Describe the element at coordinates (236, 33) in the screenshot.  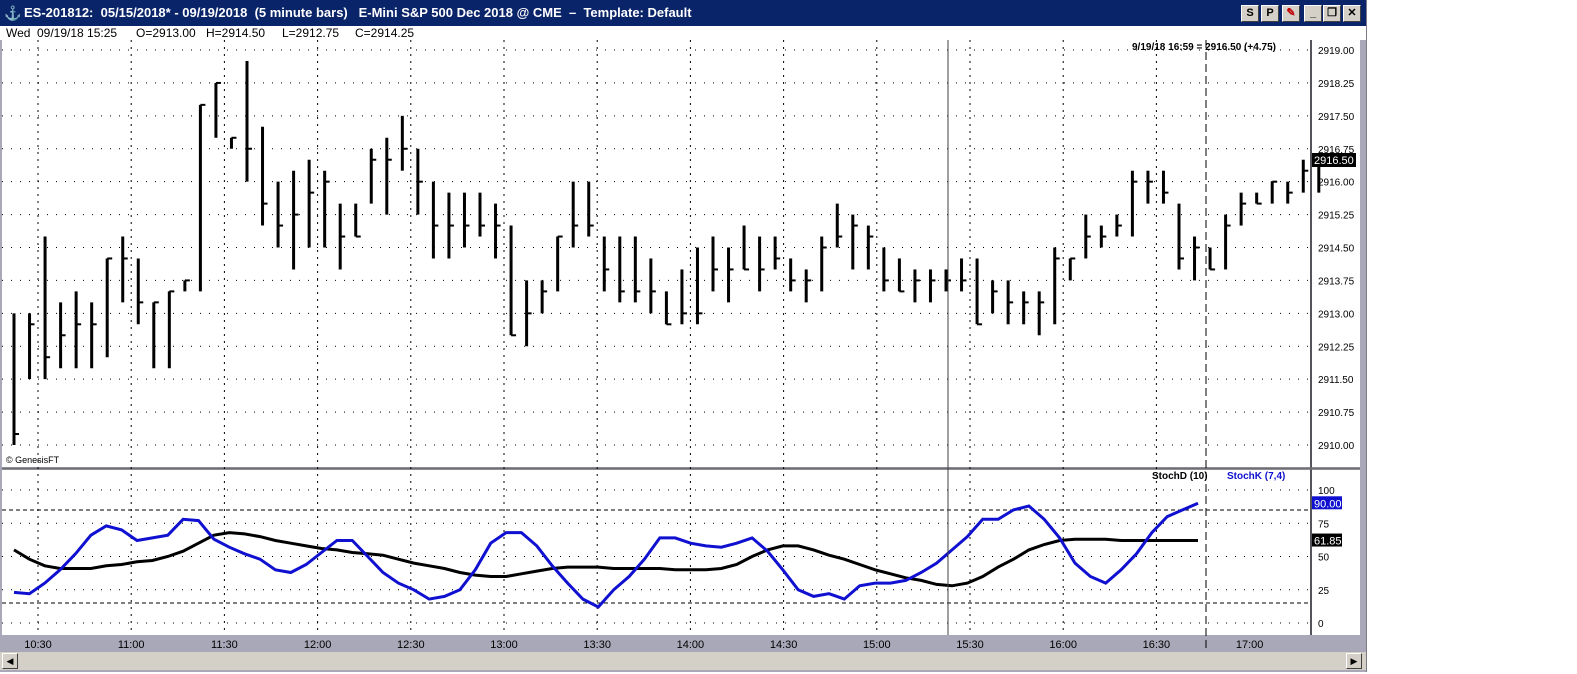
I see `info-high: H=2914.50` at that location.